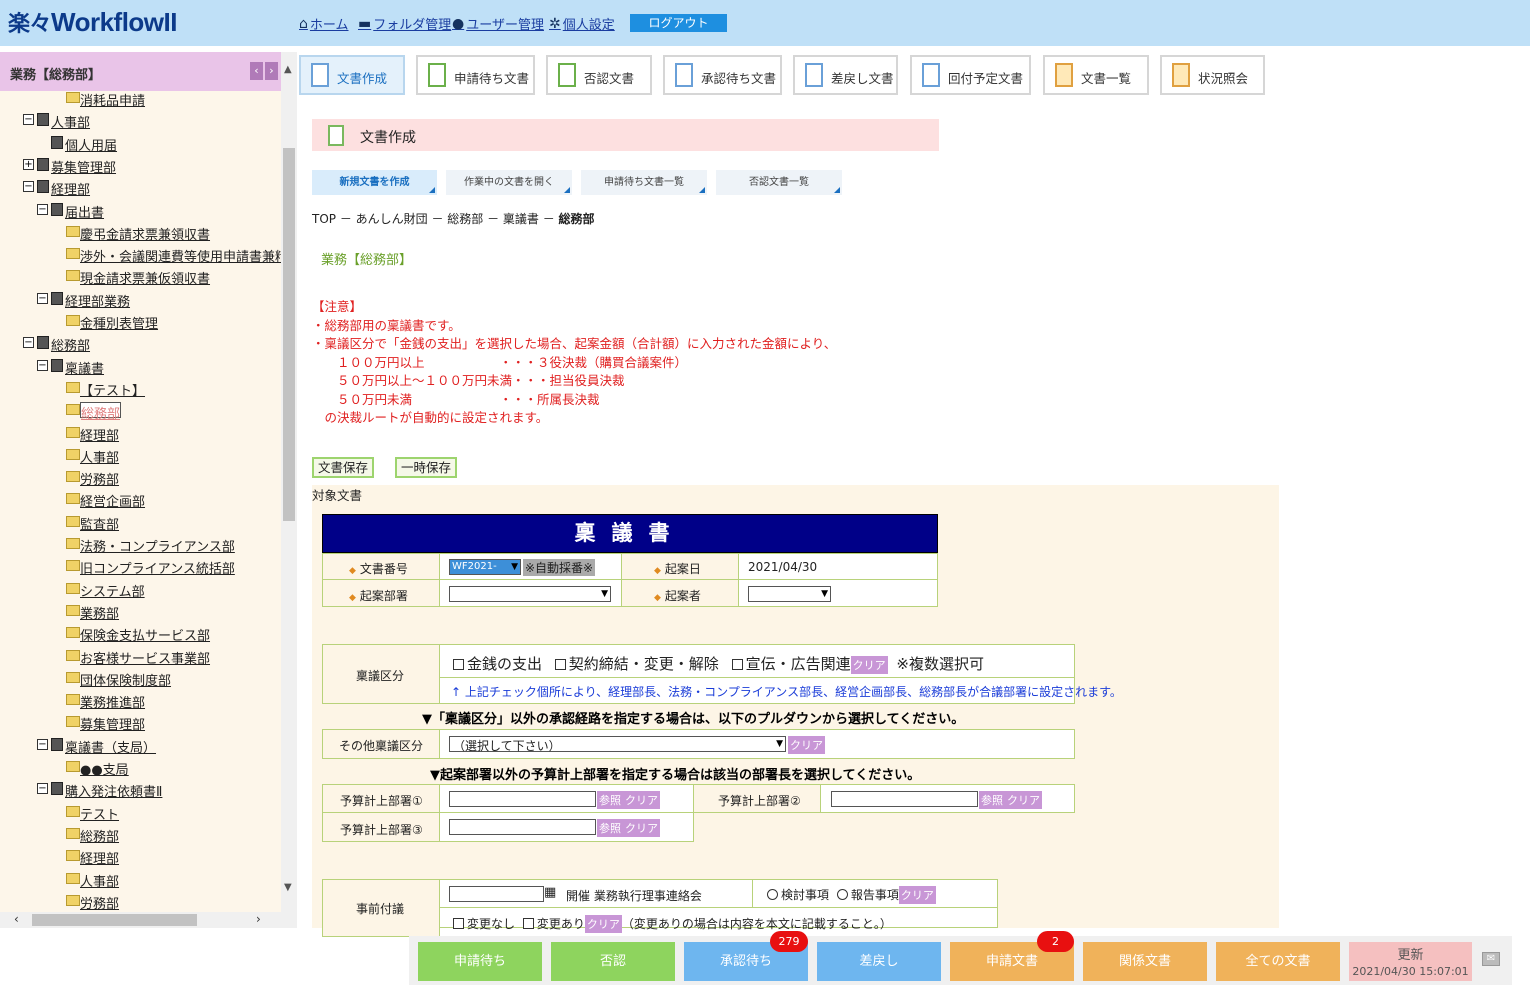  I want to click on sidebar-tree-item: 業務推進部, so click(140, 701).